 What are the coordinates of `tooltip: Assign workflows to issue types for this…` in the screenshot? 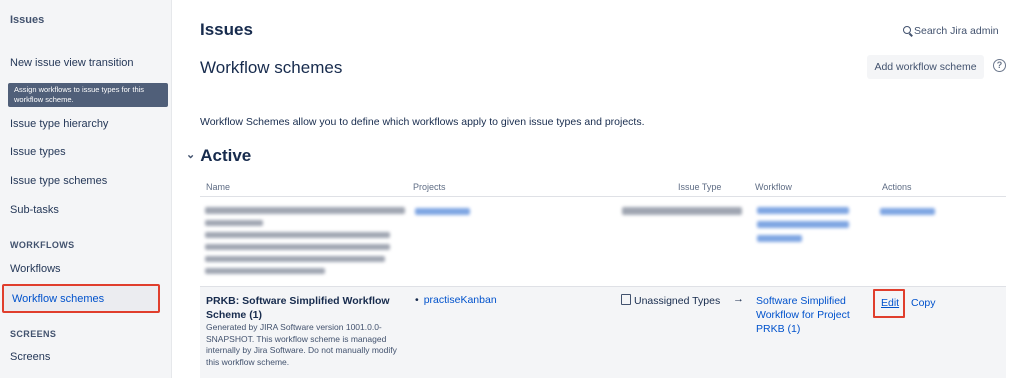 It's located at (88, 95).